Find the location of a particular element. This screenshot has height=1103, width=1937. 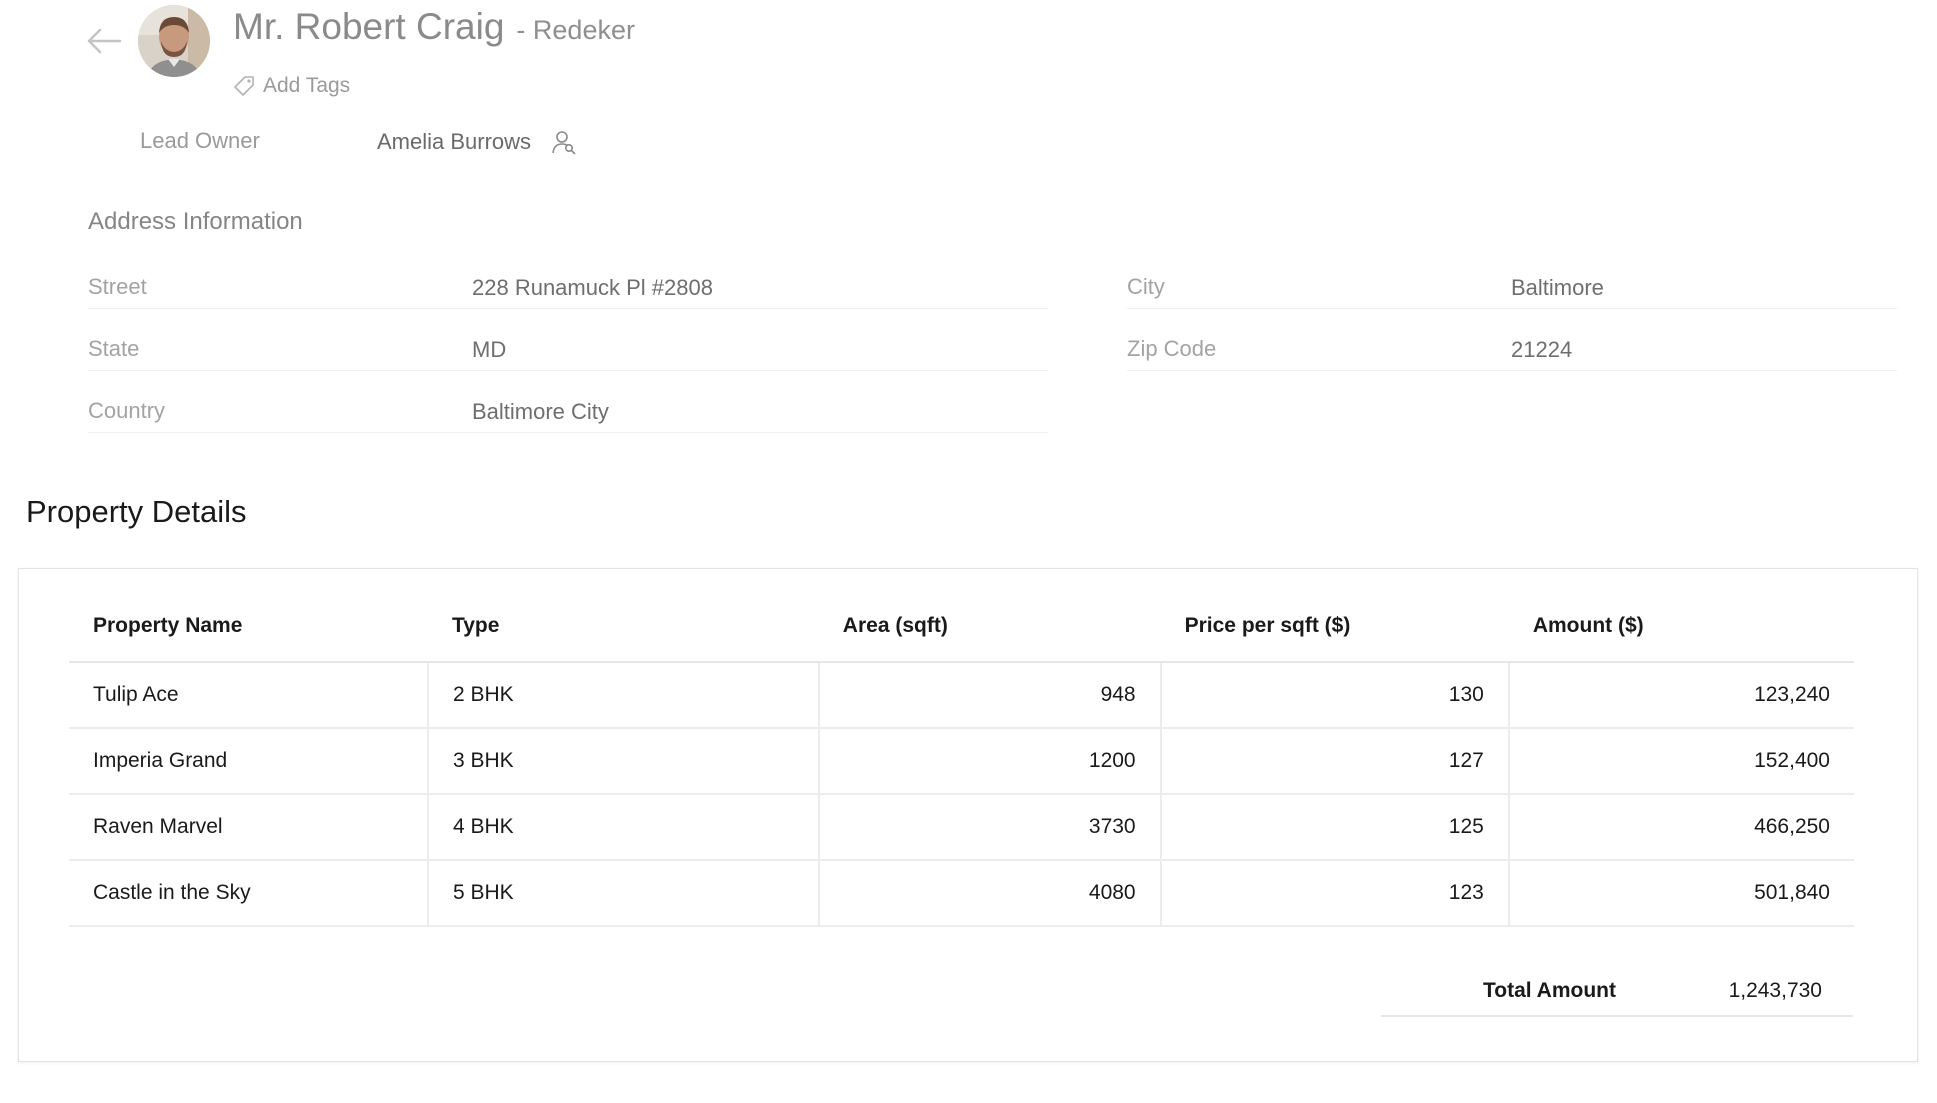

amount-cell: 123,240 is located at coordinates (1681, 695).